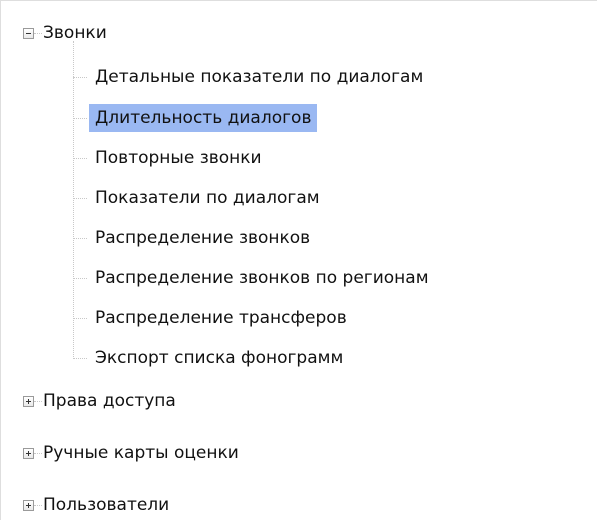 The image size is (597, 520). I want to click on tree-item-call-distribution-by-region: Распределение звонков по регионам, so click(262, 278).